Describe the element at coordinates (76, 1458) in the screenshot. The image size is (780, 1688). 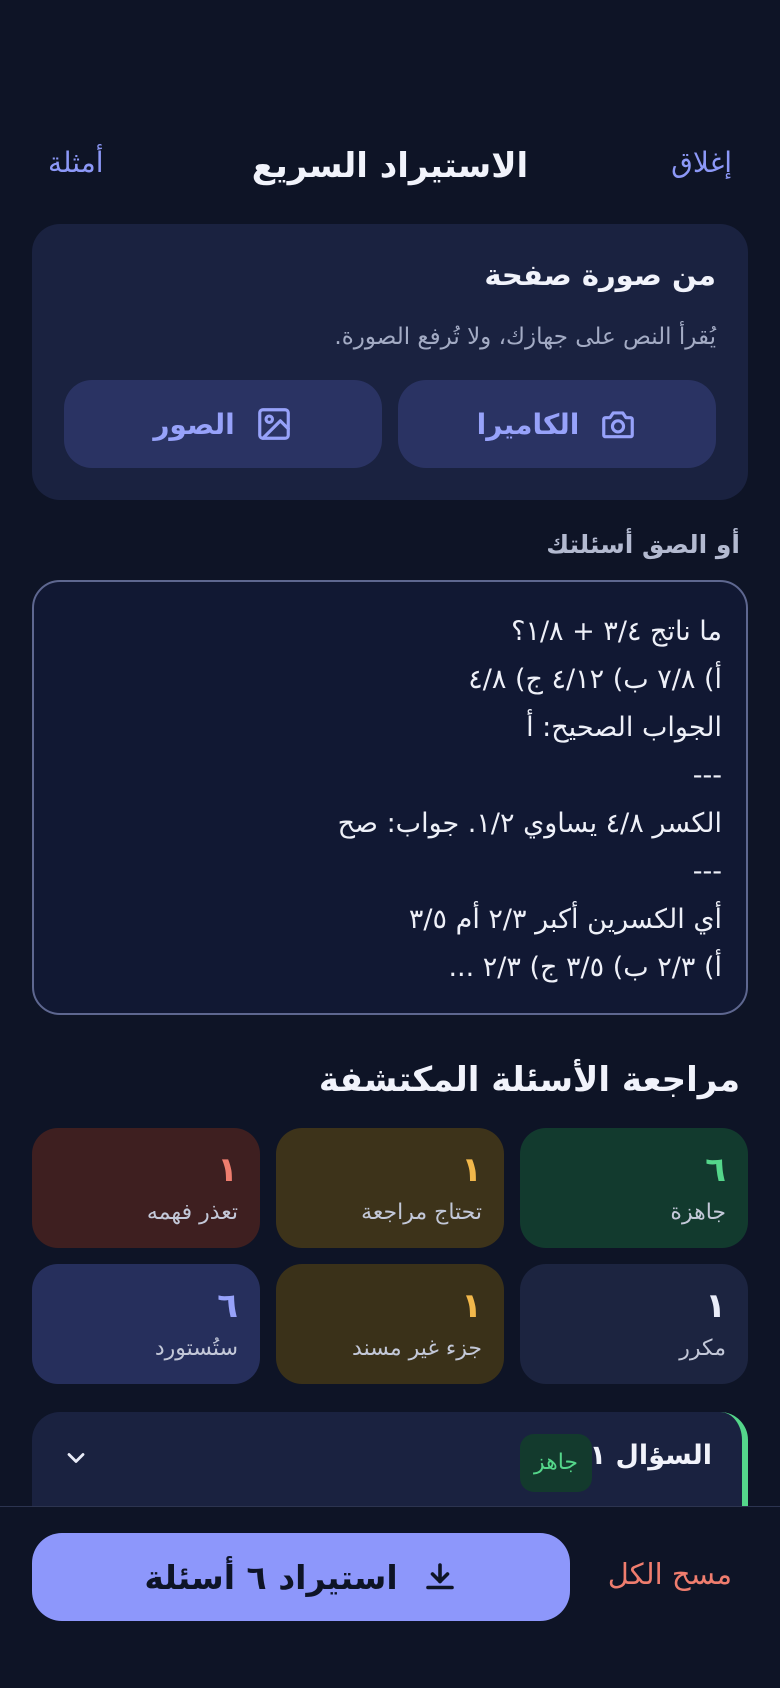
I see `chevron-down-icon` at that location.